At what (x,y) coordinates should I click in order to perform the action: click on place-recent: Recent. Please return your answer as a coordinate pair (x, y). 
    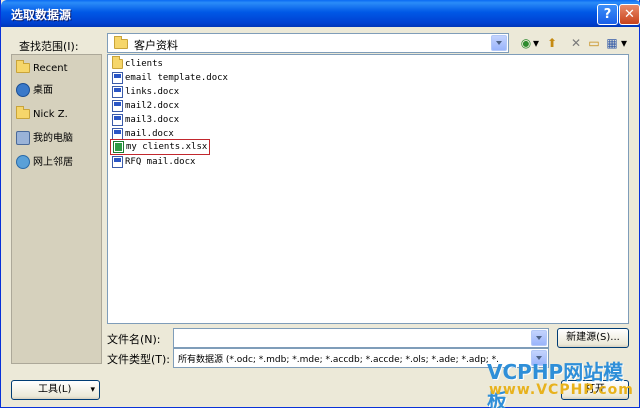
    Looking at the image, I should click on (58, 69).